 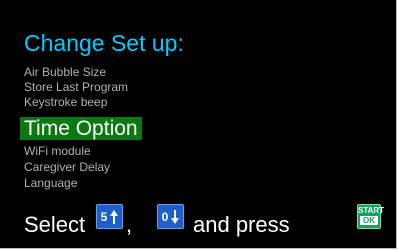 I want to click on up-key: 5, so click(x=109, y=216).